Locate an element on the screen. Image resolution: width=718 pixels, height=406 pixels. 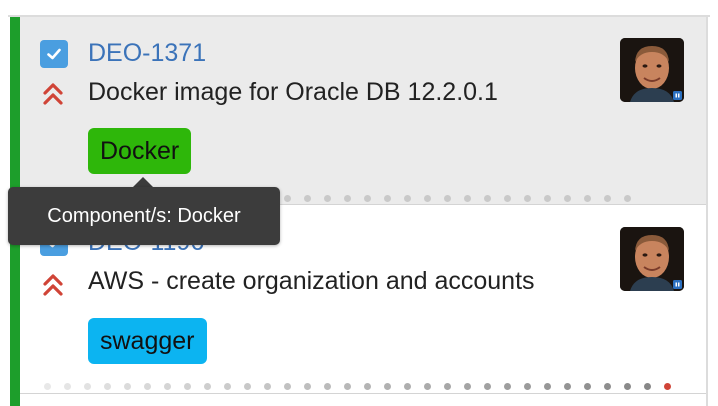
tooltip-arrow is located at coordinates (143, 182).